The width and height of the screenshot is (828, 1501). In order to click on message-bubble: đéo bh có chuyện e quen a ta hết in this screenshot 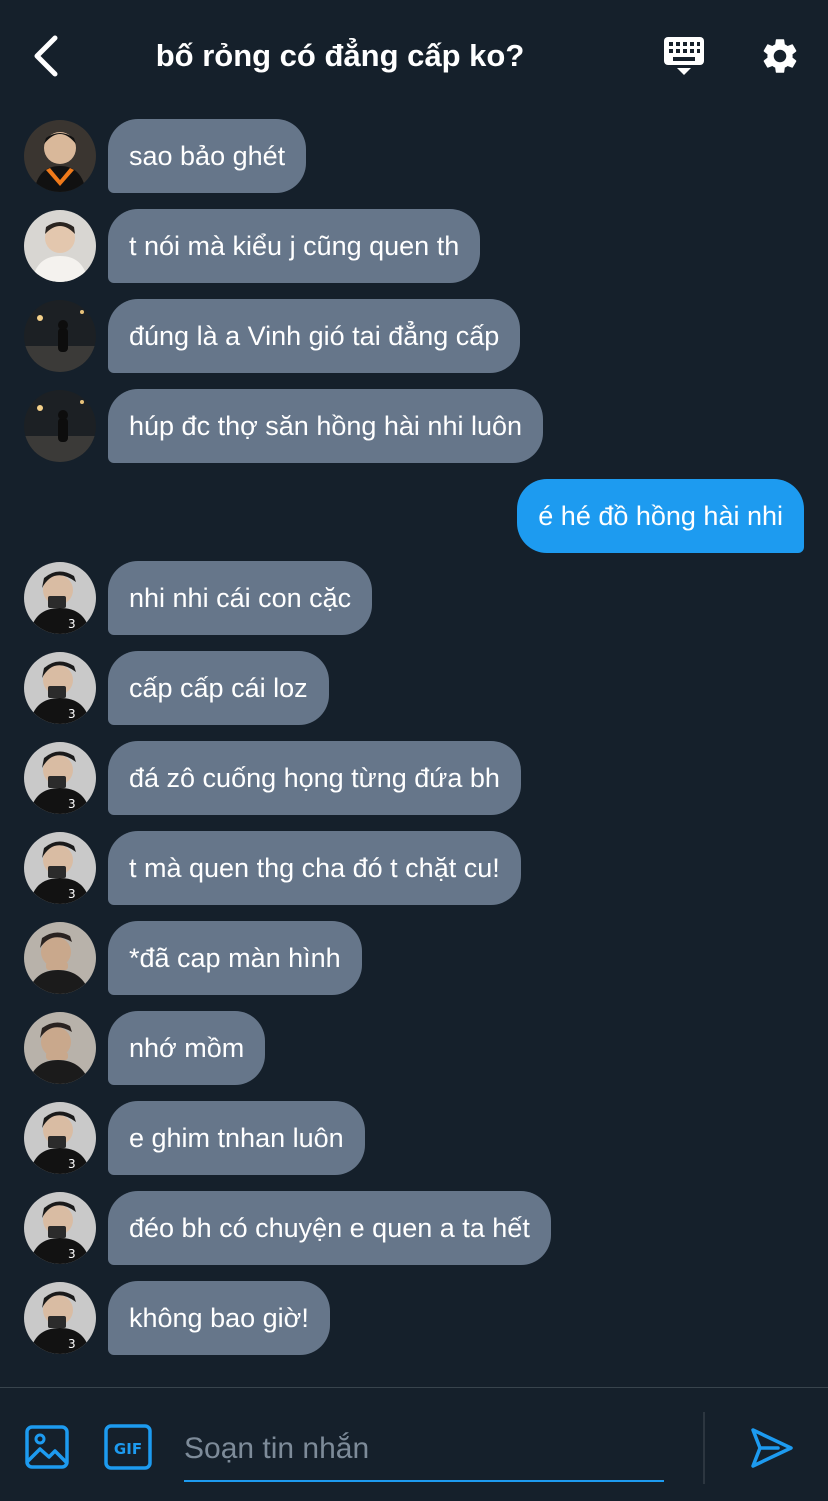, I will do `click(329, 1228)`.